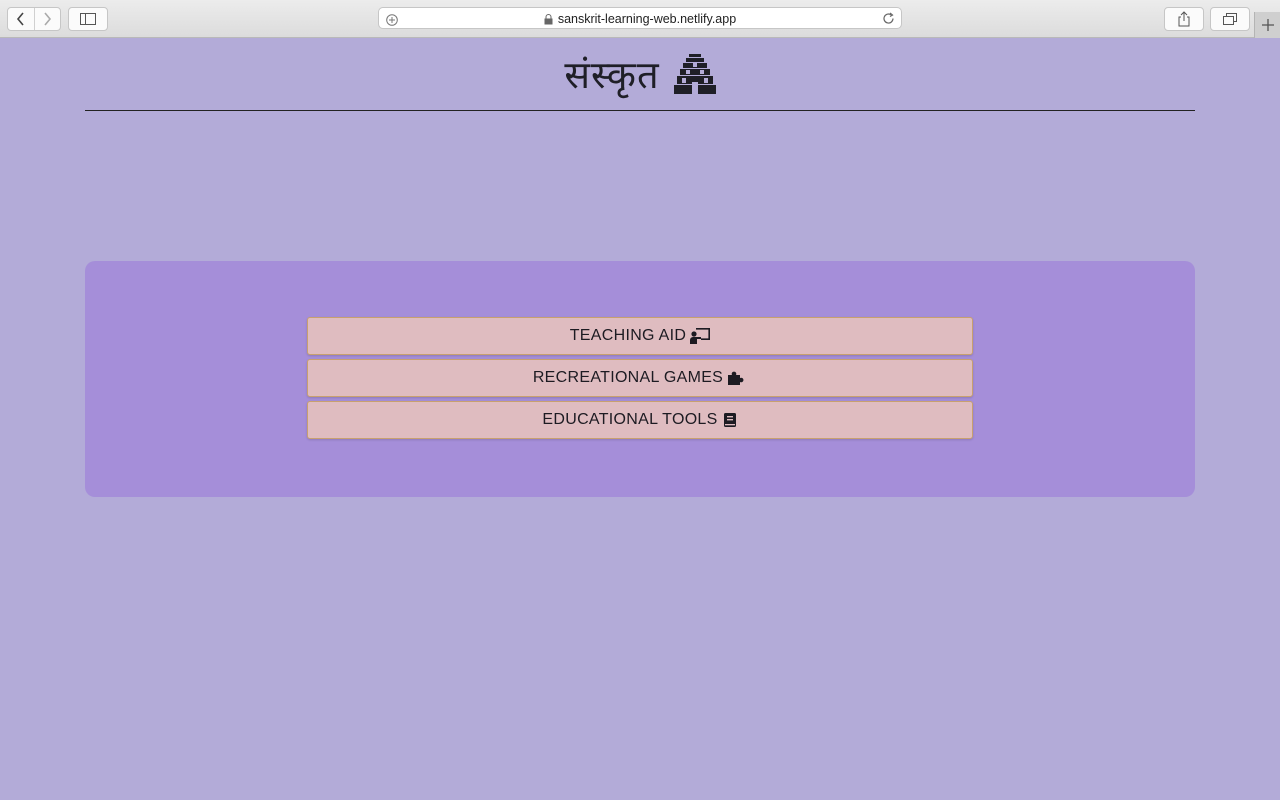  I want to click on nav-buttons, so click(34, 19).